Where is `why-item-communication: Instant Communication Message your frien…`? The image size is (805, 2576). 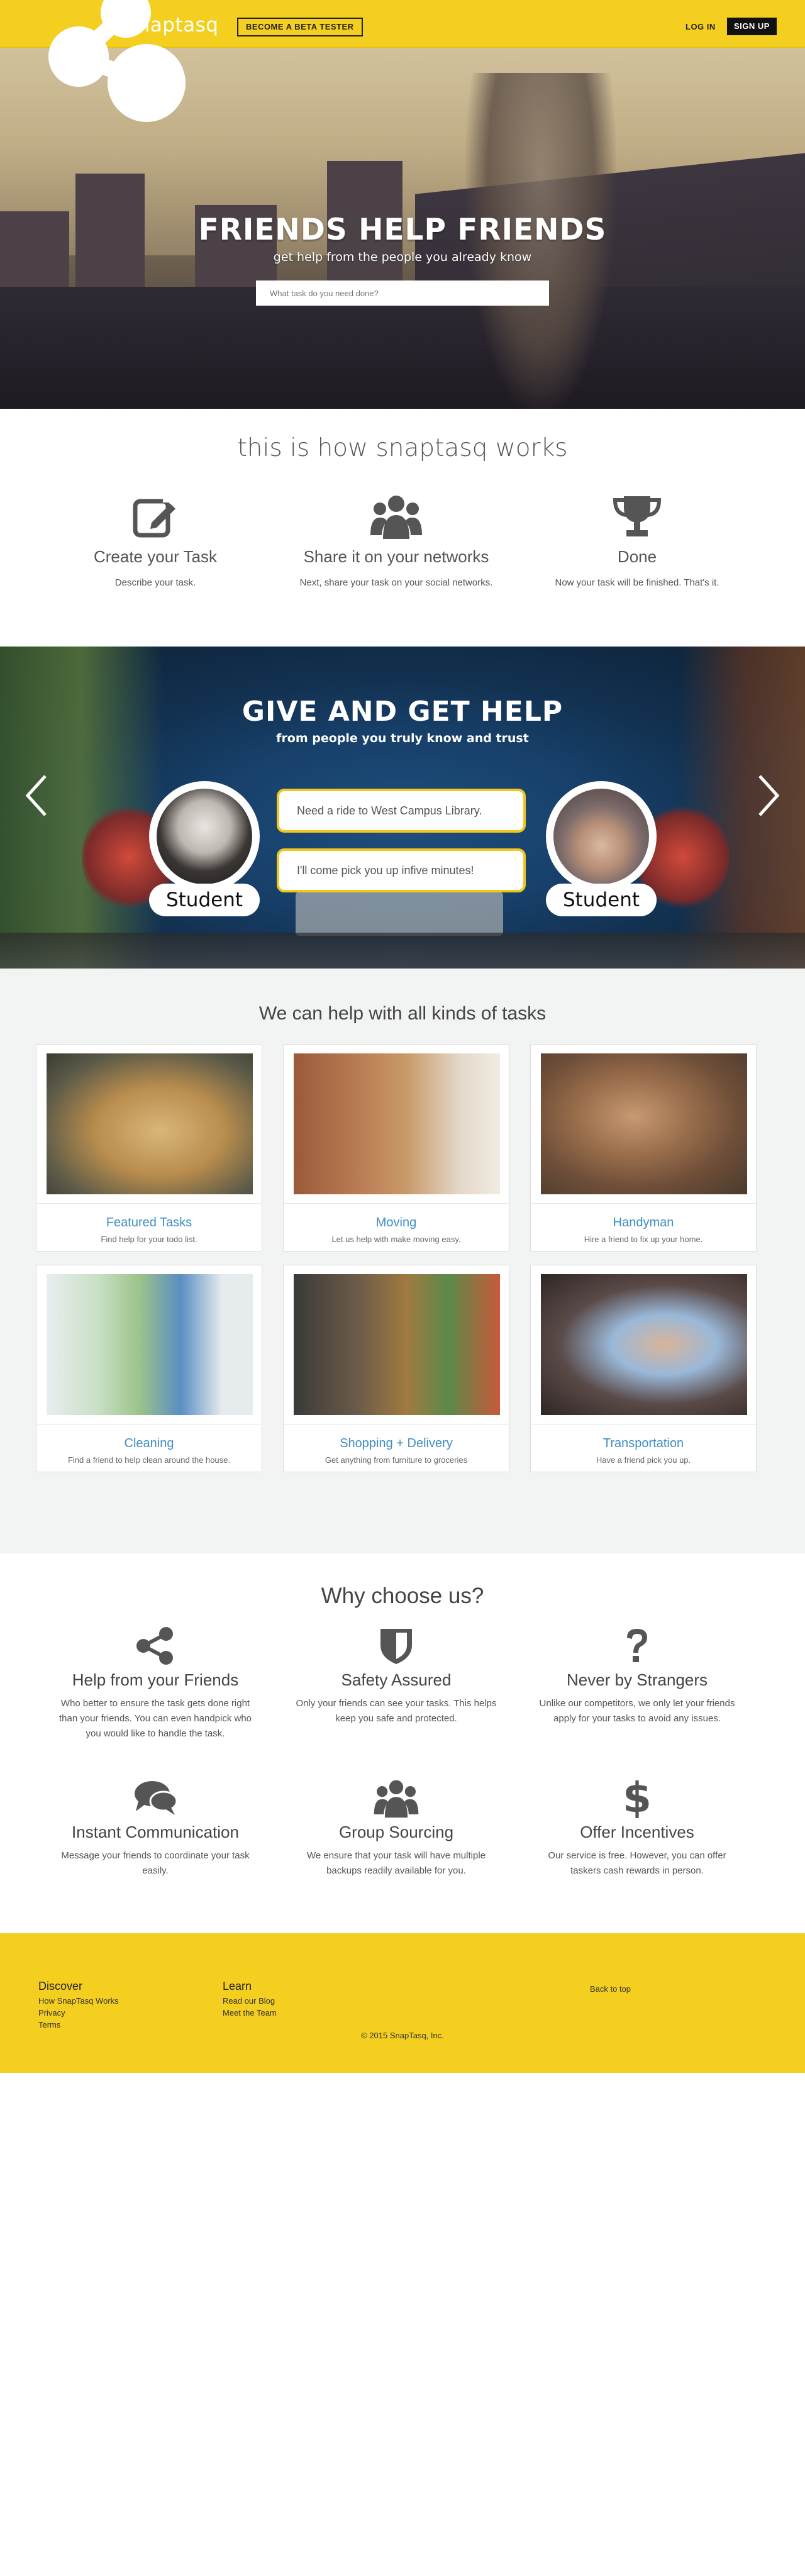 why-item-communication: Instant Communication Message your frien… is located at coordinates (155, 1828).